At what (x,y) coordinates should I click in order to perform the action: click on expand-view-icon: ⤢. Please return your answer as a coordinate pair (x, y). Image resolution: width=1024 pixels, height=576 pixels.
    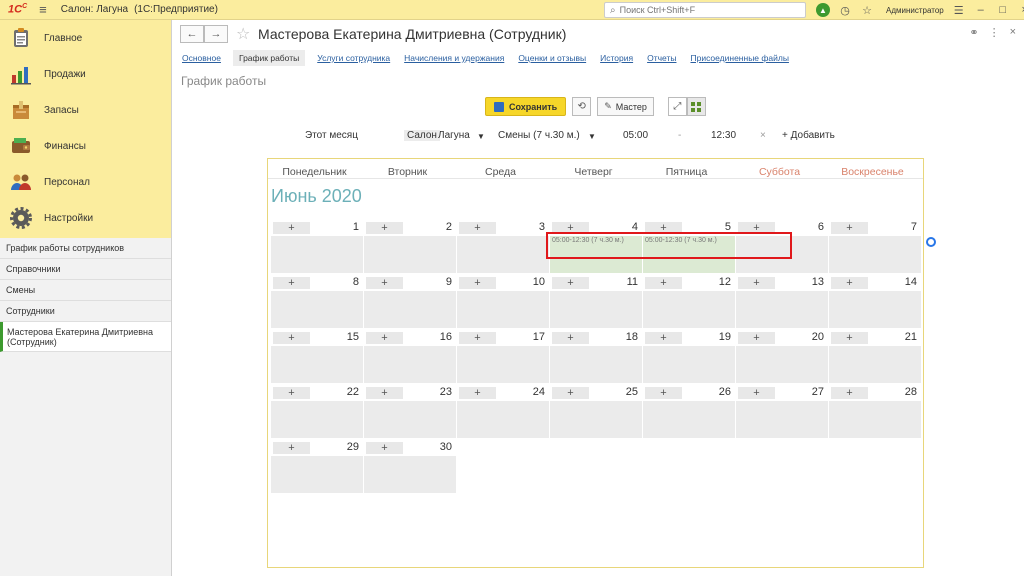
    Looking at the image, I should click on (677, 106).